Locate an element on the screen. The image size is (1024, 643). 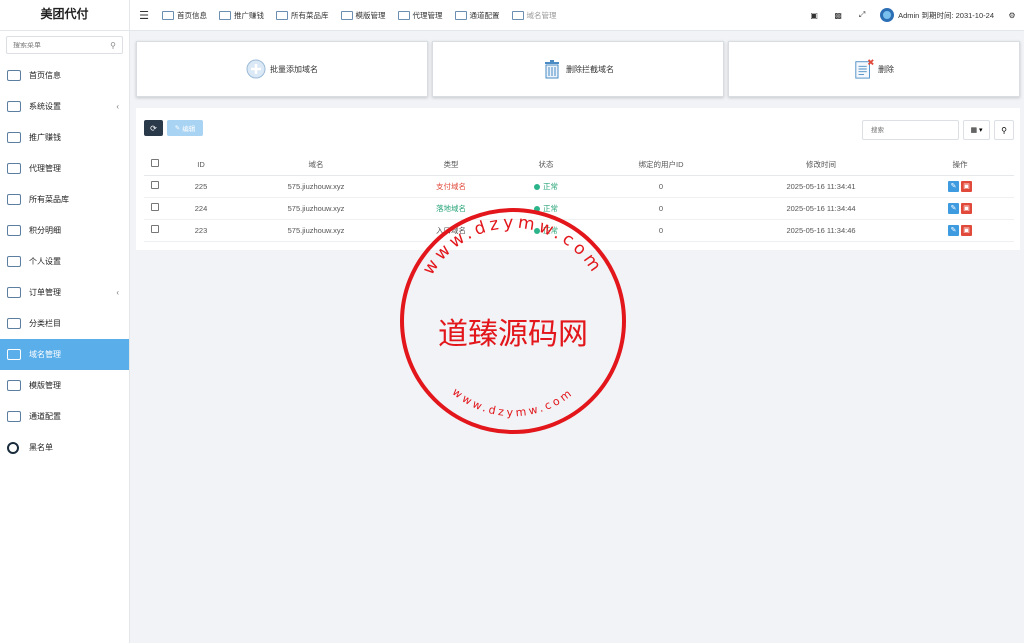
col-modified-time: 修改时间 is located at coordinates (821, 165).